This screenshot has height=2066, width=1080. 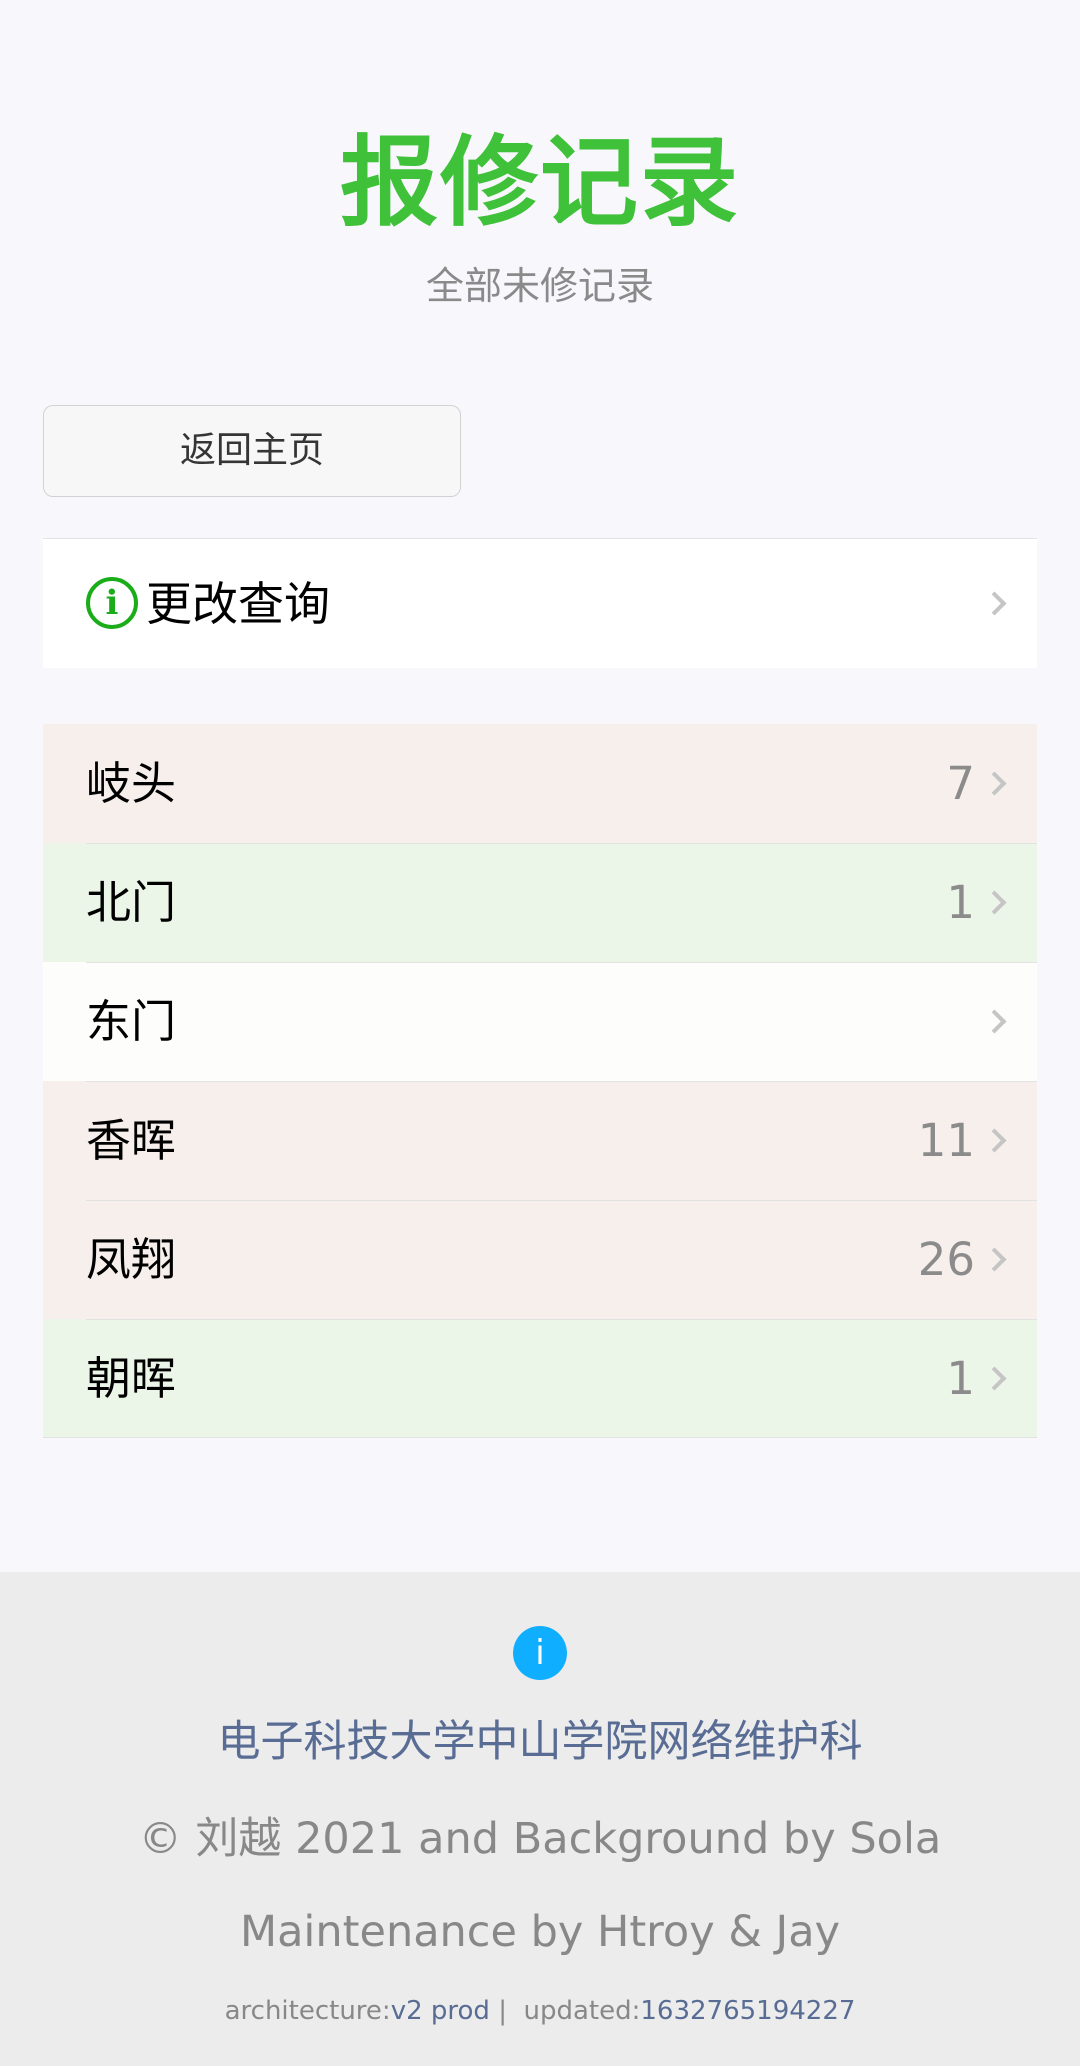 What do you see at coordinates (112, 603) in the screenshot?
I see `info-circle-icon: i` at bounding box center [112, 603].